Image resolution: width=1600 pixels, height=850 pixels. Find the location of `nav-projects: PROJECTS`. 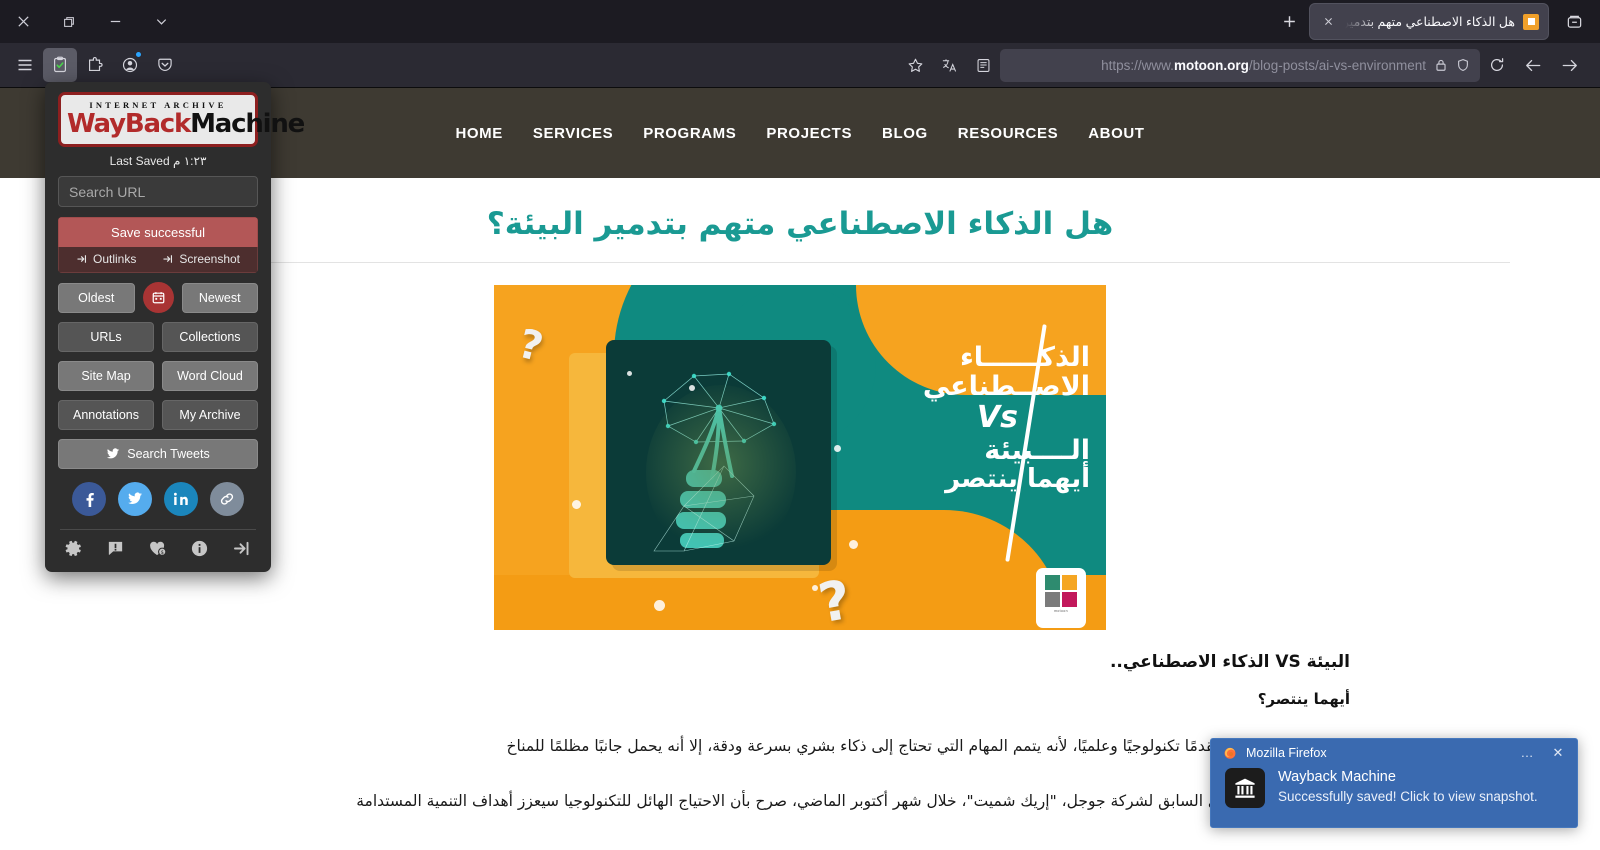

nav-projects: PROJECTS is located at coordinates (809, 133).